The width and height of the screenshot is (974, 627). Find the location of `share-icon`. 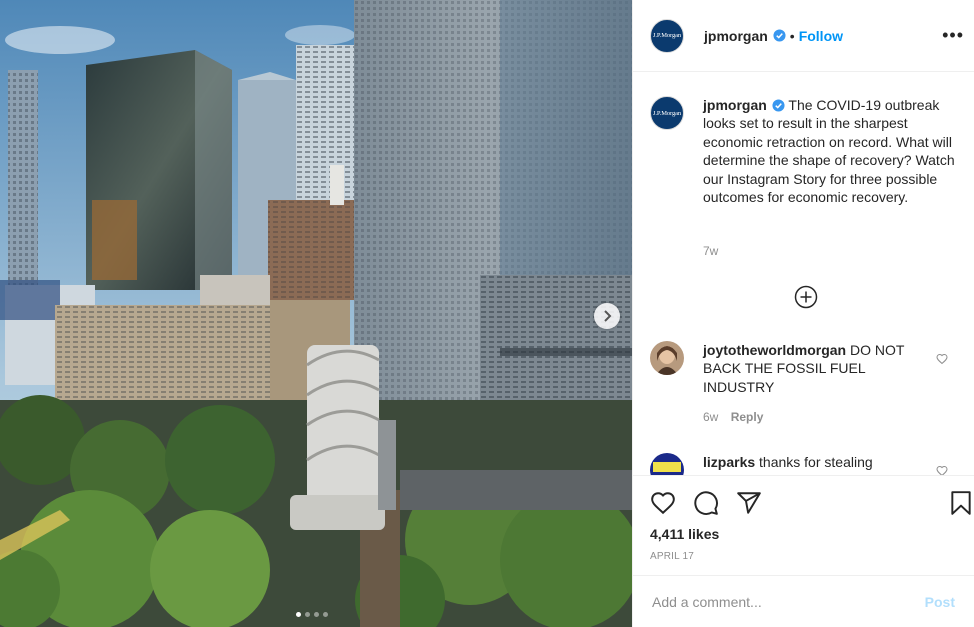

share-icon is located at coordinates (749, 503).